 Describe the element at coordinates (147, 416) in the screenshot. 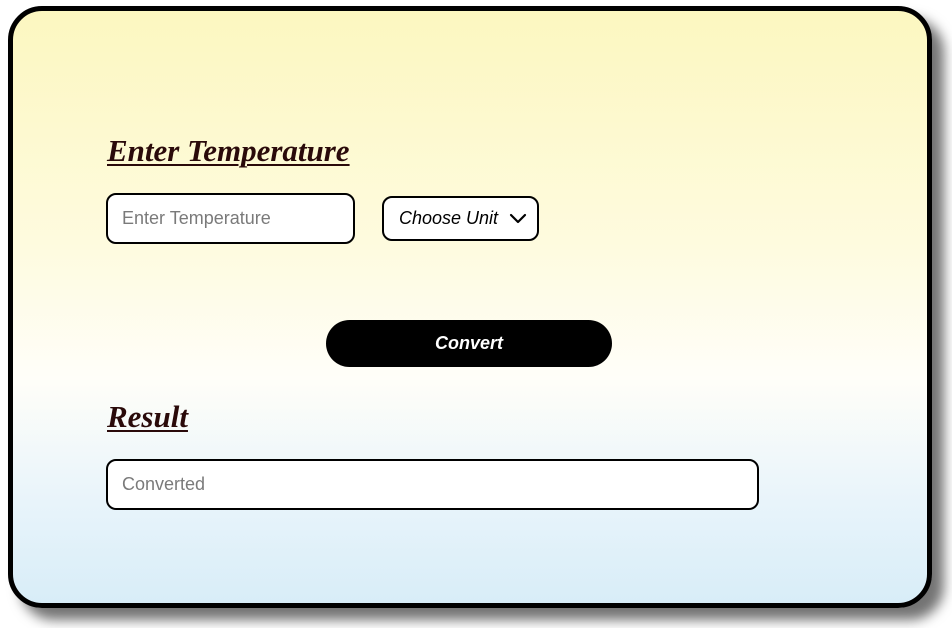

I see `result-heading: Result` at that location.